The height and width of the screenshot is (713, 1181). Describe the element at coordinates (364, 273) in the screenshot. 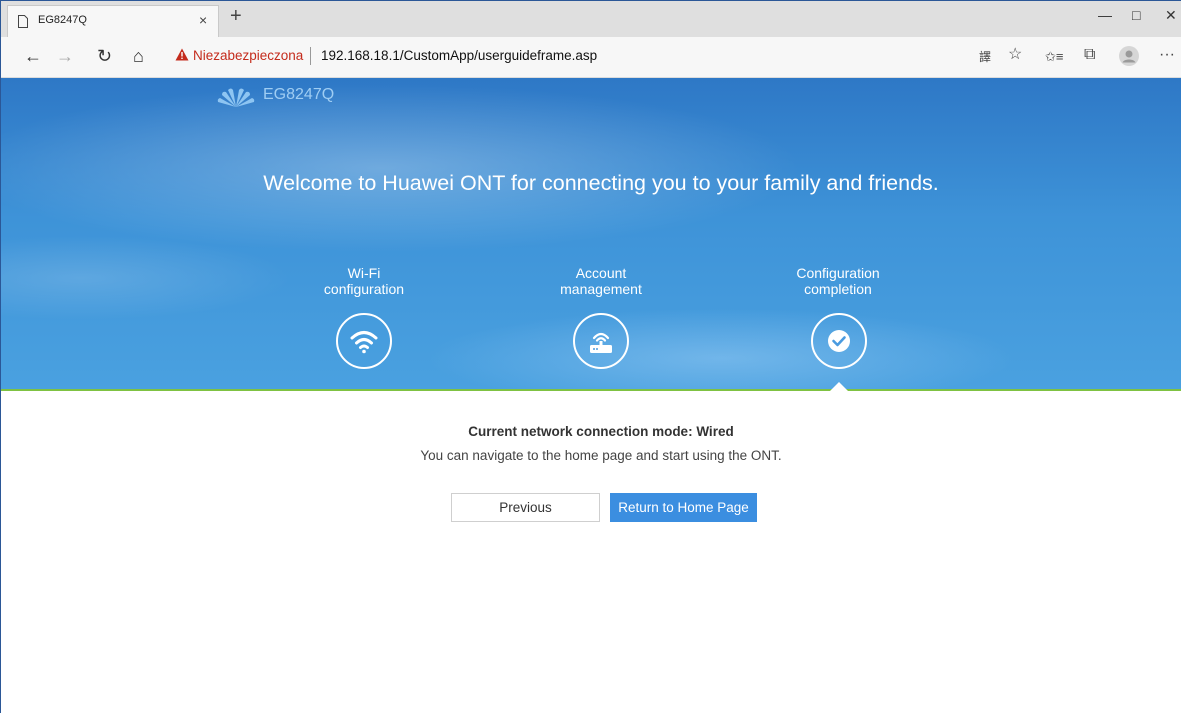

I see `step-label: Wi-Fi` at that location.